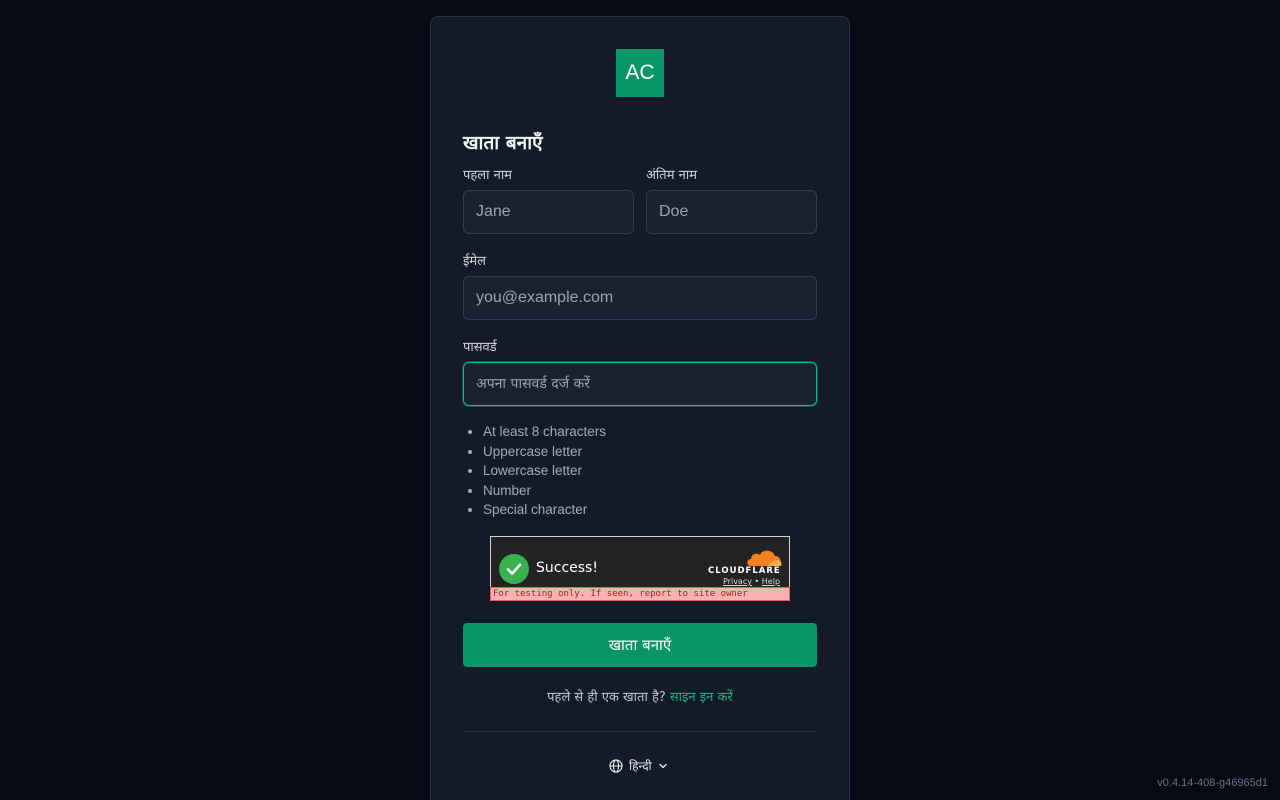 Image resolution: width=1280 pixels, height=800 pixels. I want to click on requirement-length: At least 8 characters, so click(544, 432).